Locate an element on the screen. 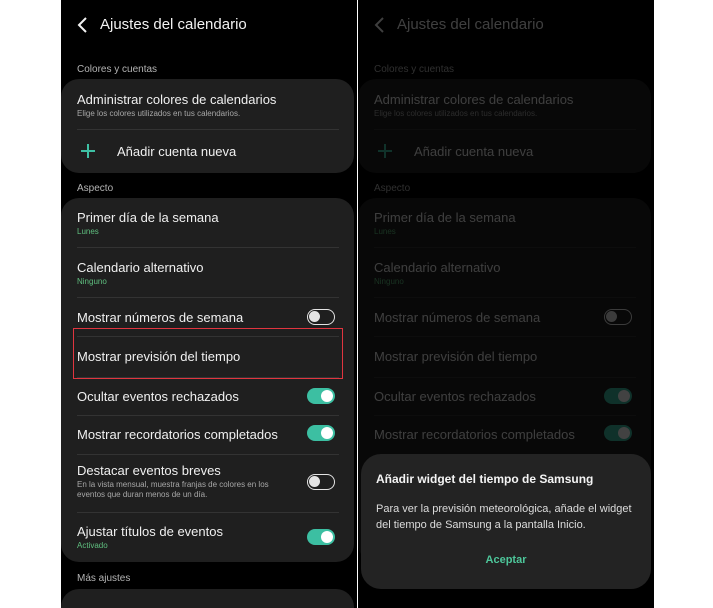  chevron-left-icon is located at coordinates (83, 25).